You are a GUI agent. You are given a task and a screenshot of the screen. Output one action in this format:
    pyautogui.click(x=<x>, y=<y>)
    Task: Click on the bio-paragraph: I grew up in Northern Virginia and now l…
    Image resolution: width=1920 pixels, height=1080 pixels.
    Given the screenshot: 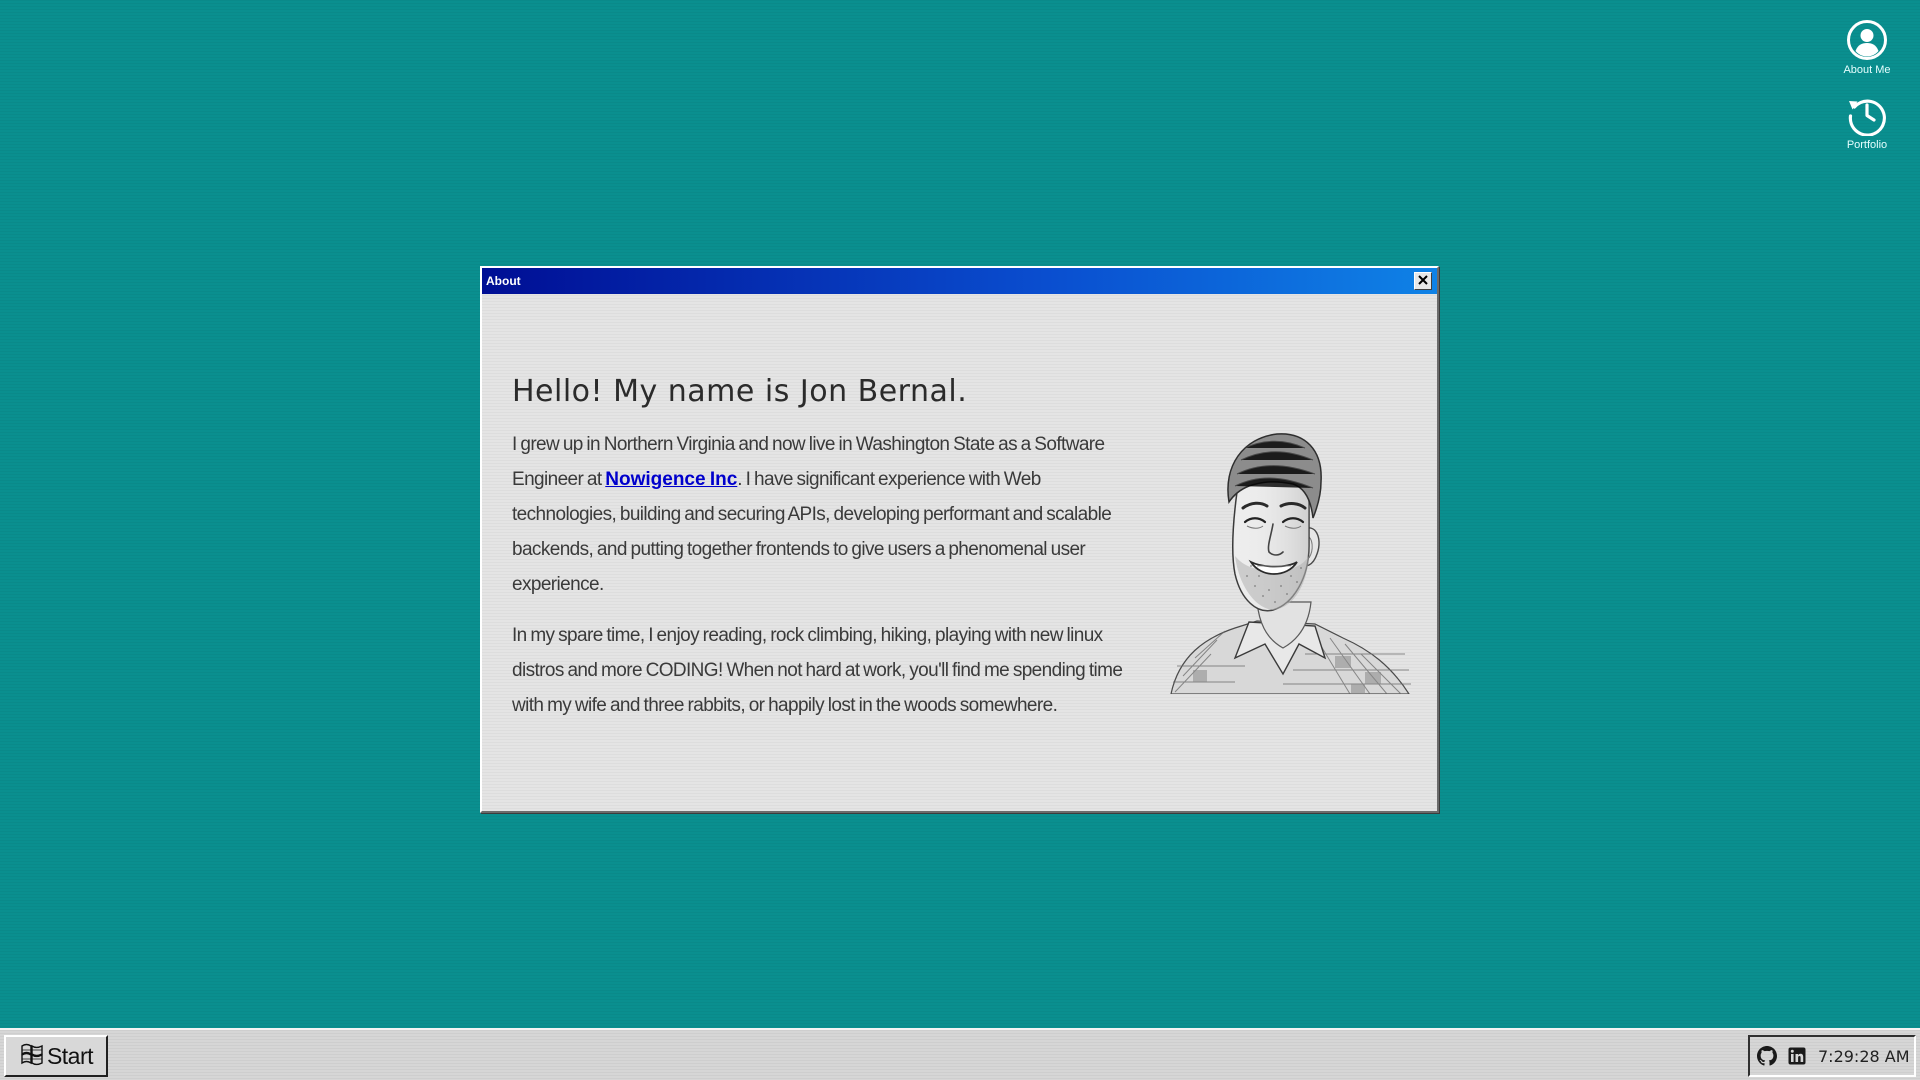 What is the action you would take?
    pyautogui.click(x=822, y=514)
    